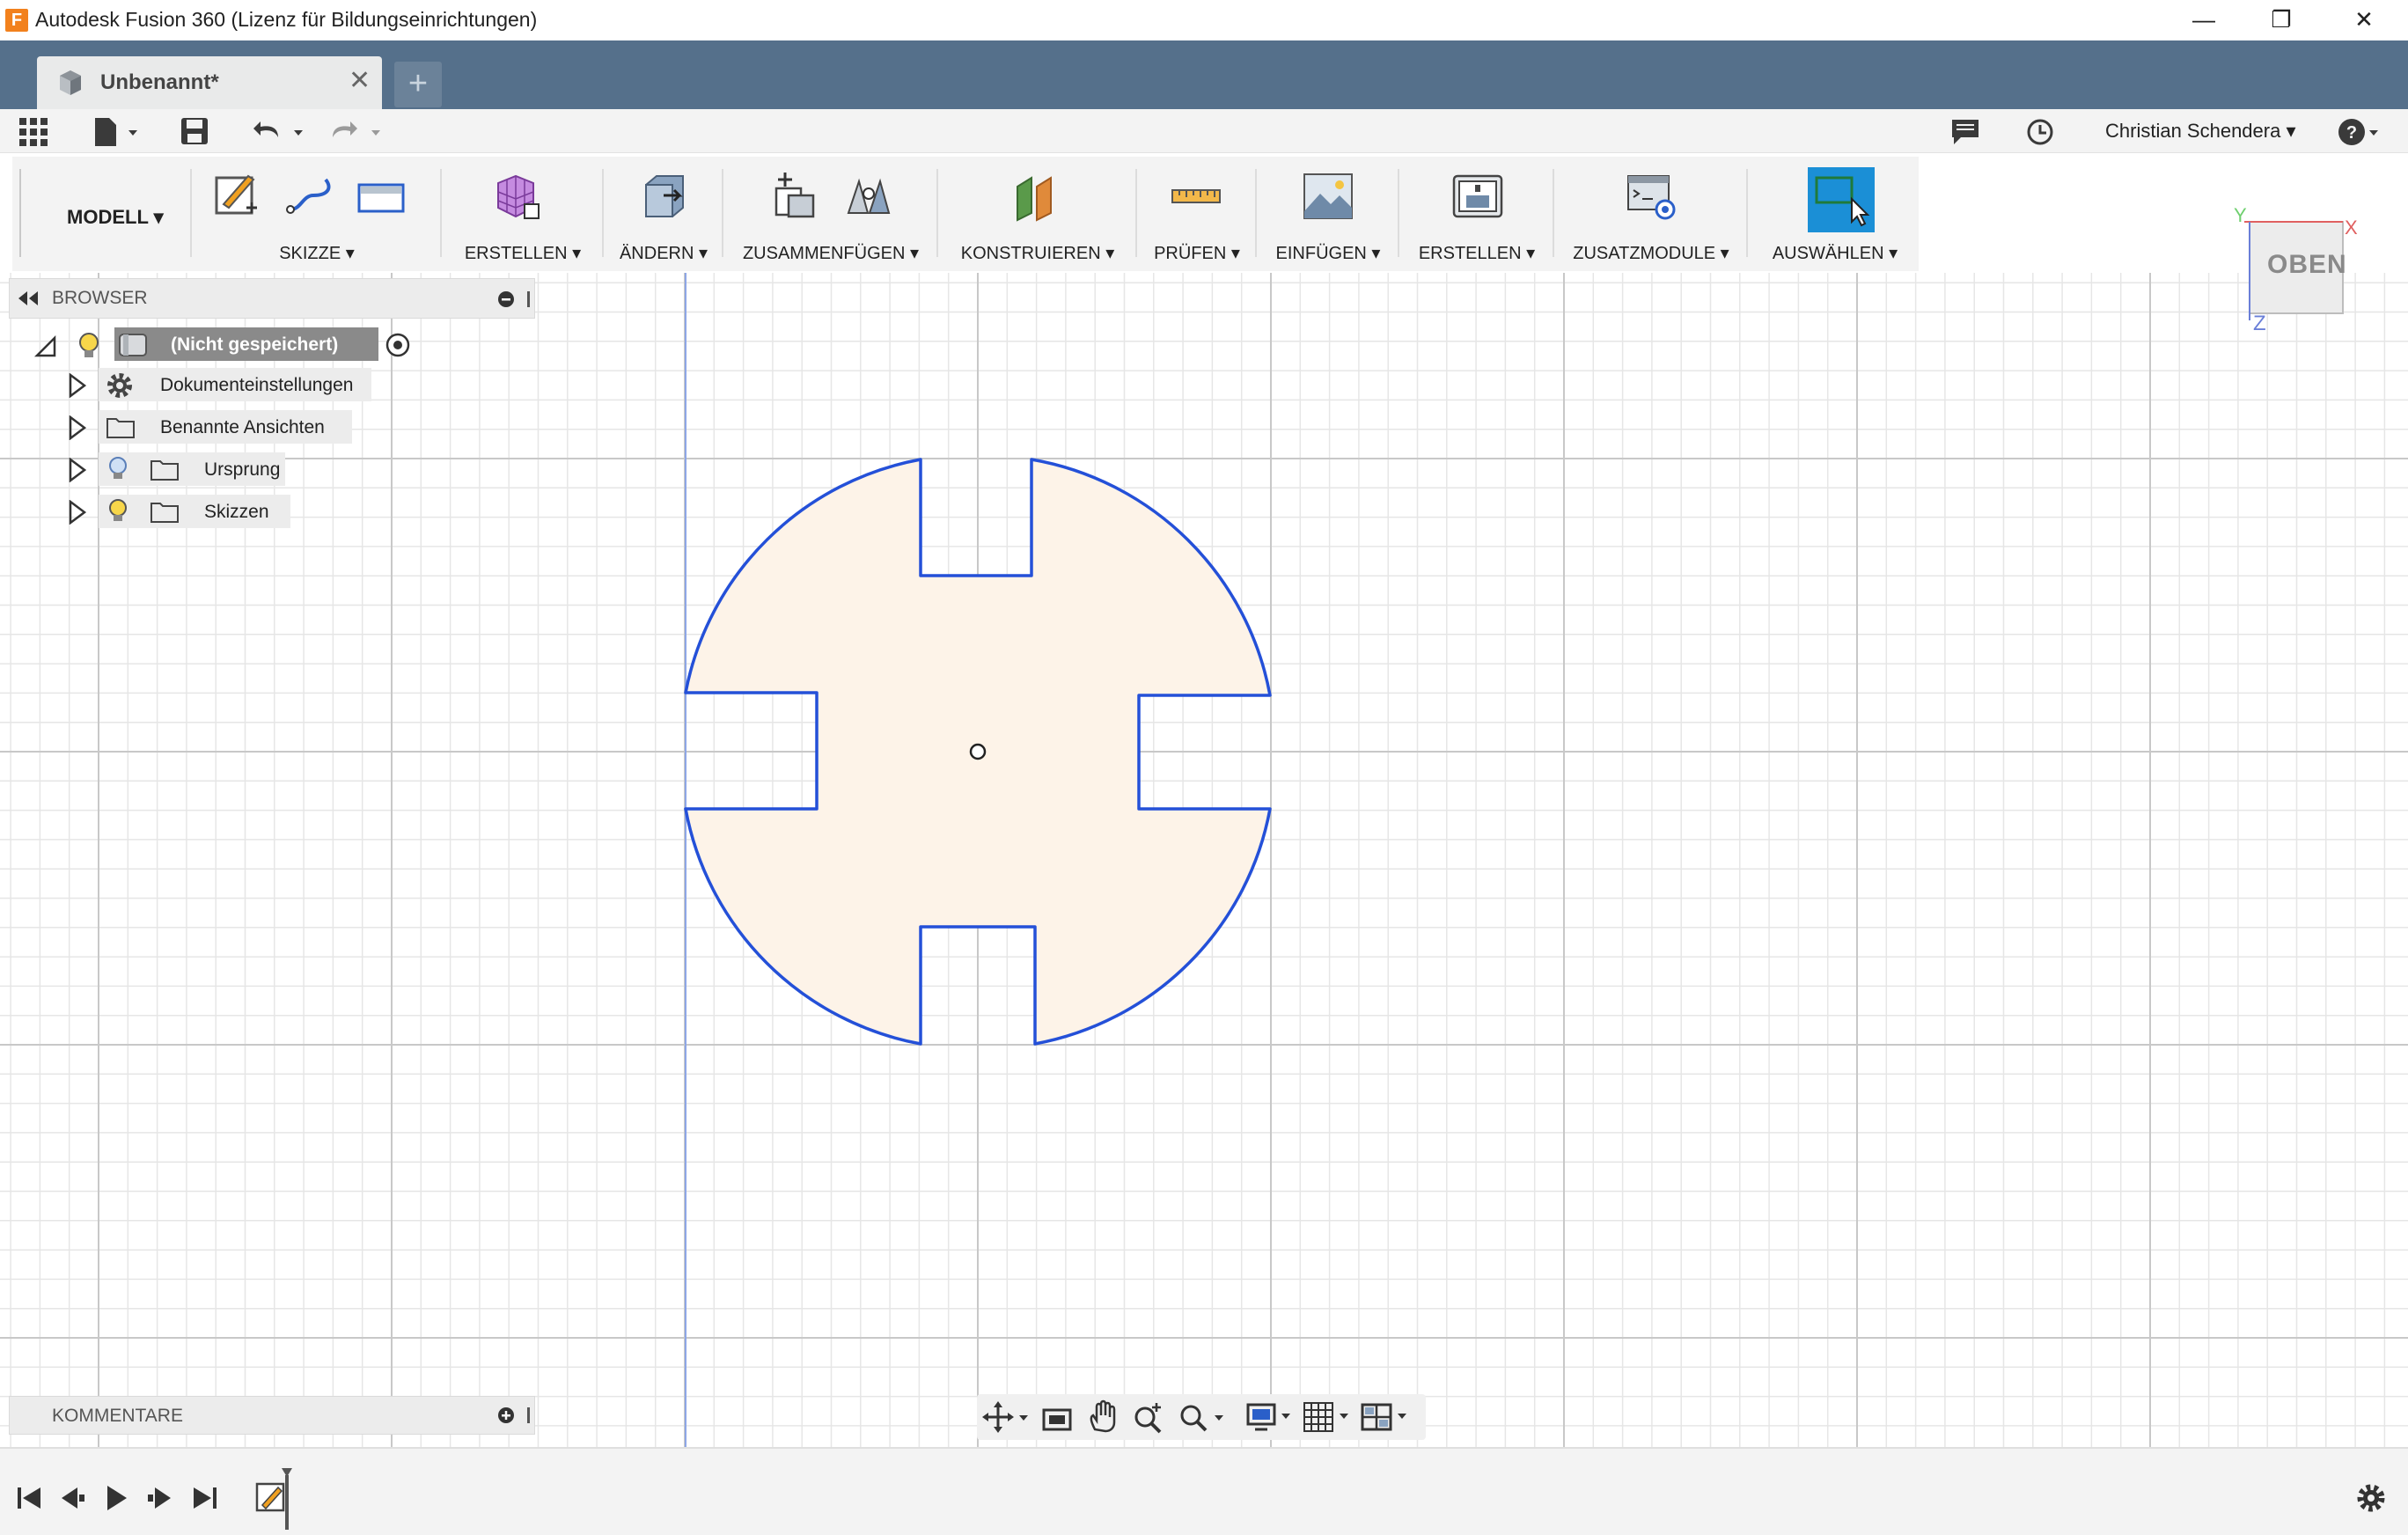 The width and height of the screenshot is (2408, 1535). Describe the element at coordinates (514, 299) in the screenshot. I see `browser-minimize-icon` at that location.